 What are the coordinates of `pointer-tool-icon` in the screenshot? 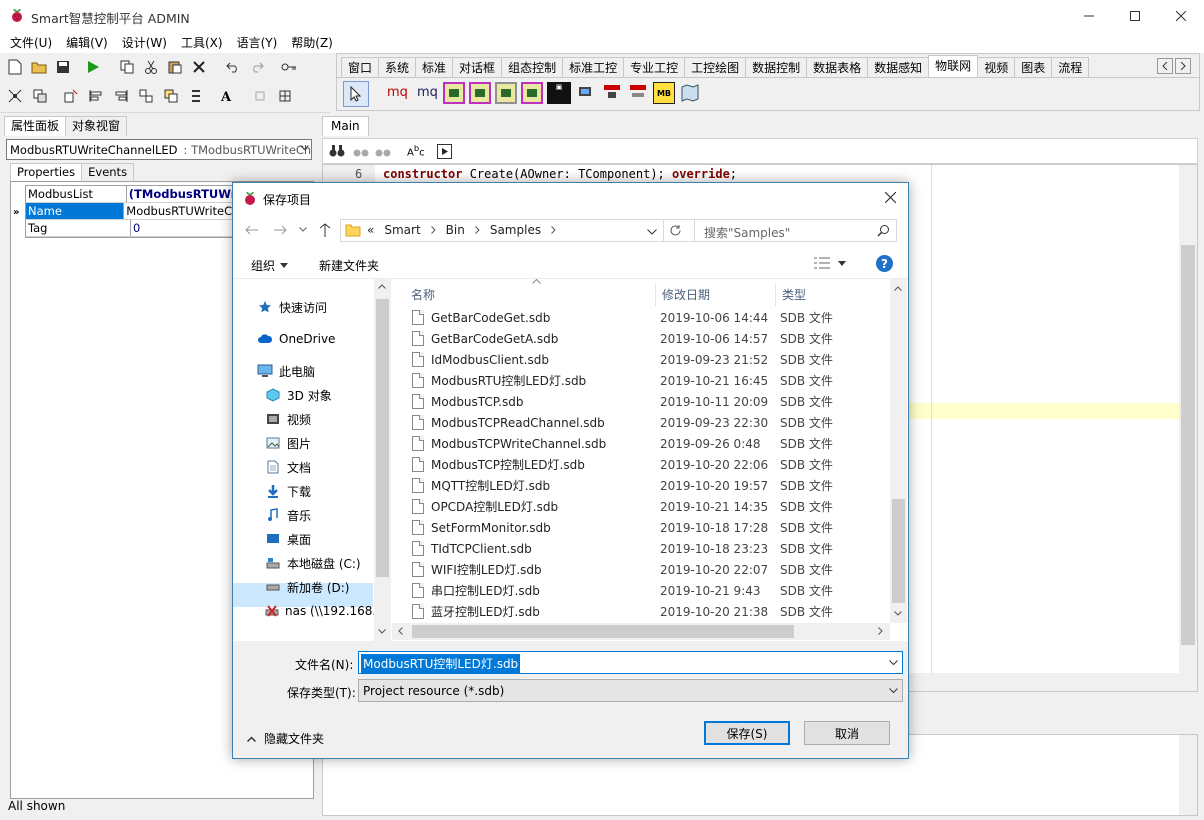 It's located at (356, 94).